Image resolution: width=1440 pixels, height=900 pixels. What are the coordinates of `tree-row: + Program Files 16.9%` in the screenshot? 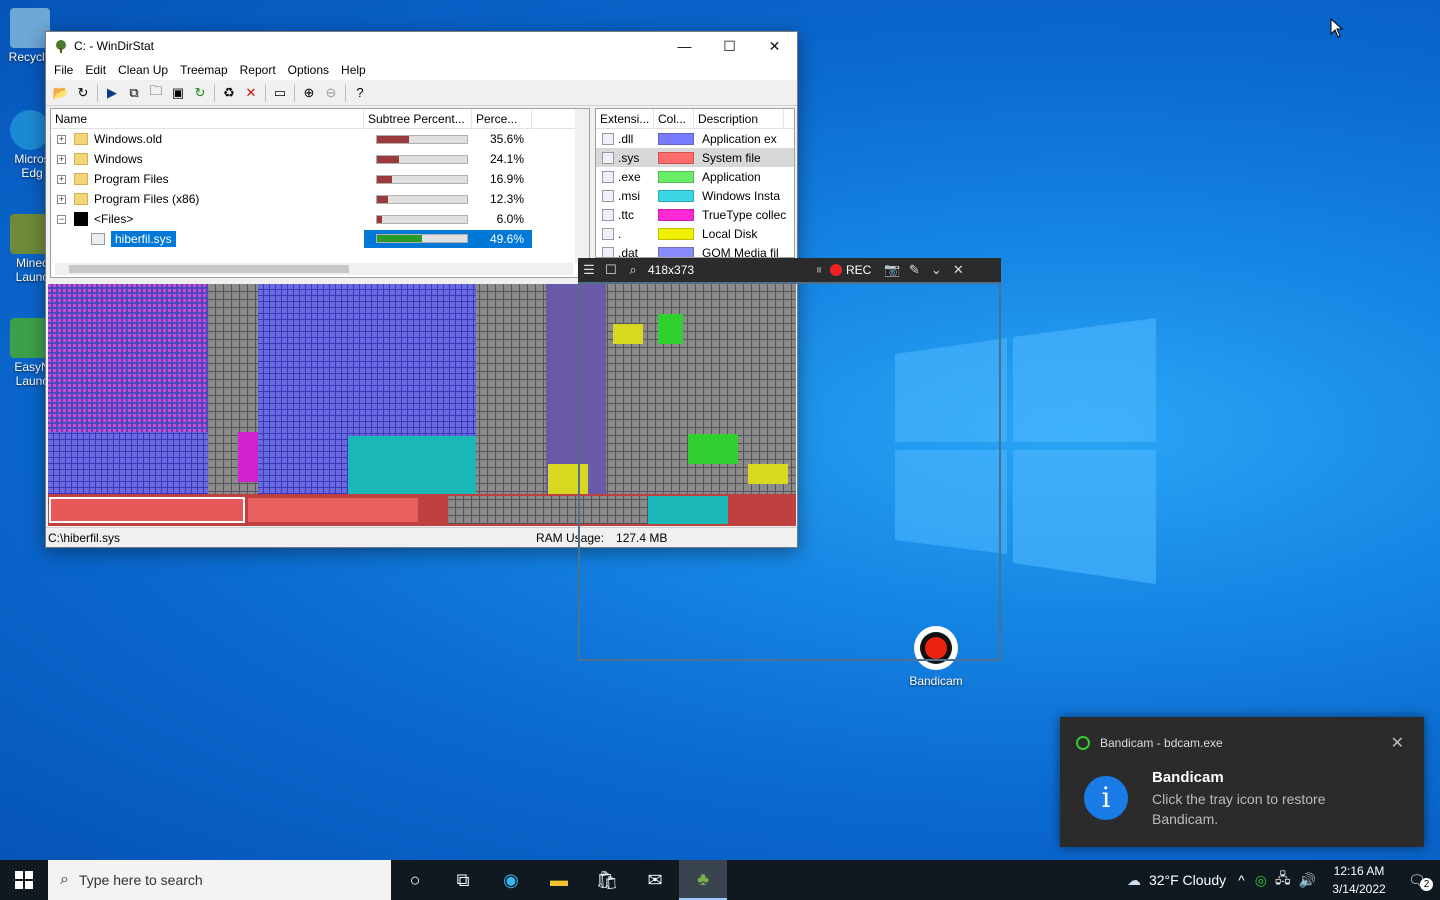 It's located at (320, 179).